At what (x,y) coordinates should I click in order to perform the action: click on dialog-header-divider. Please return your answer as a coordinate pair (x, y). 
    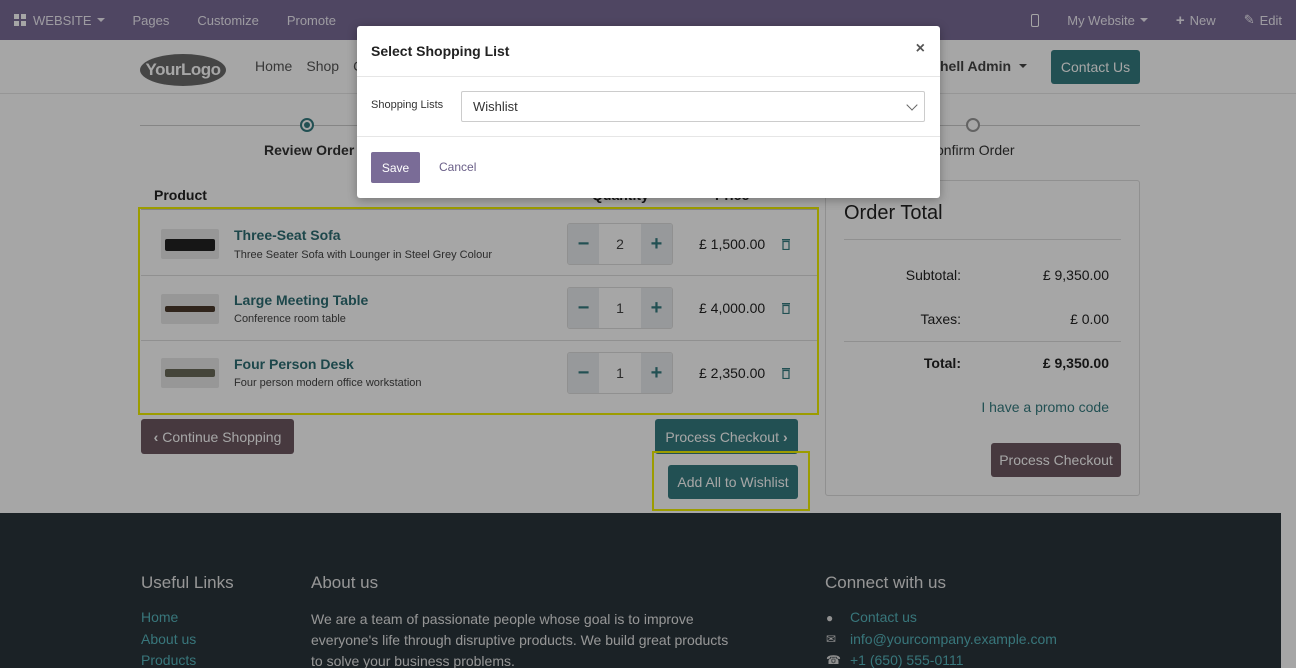
    Looking at the image, I should click on (648, 76).